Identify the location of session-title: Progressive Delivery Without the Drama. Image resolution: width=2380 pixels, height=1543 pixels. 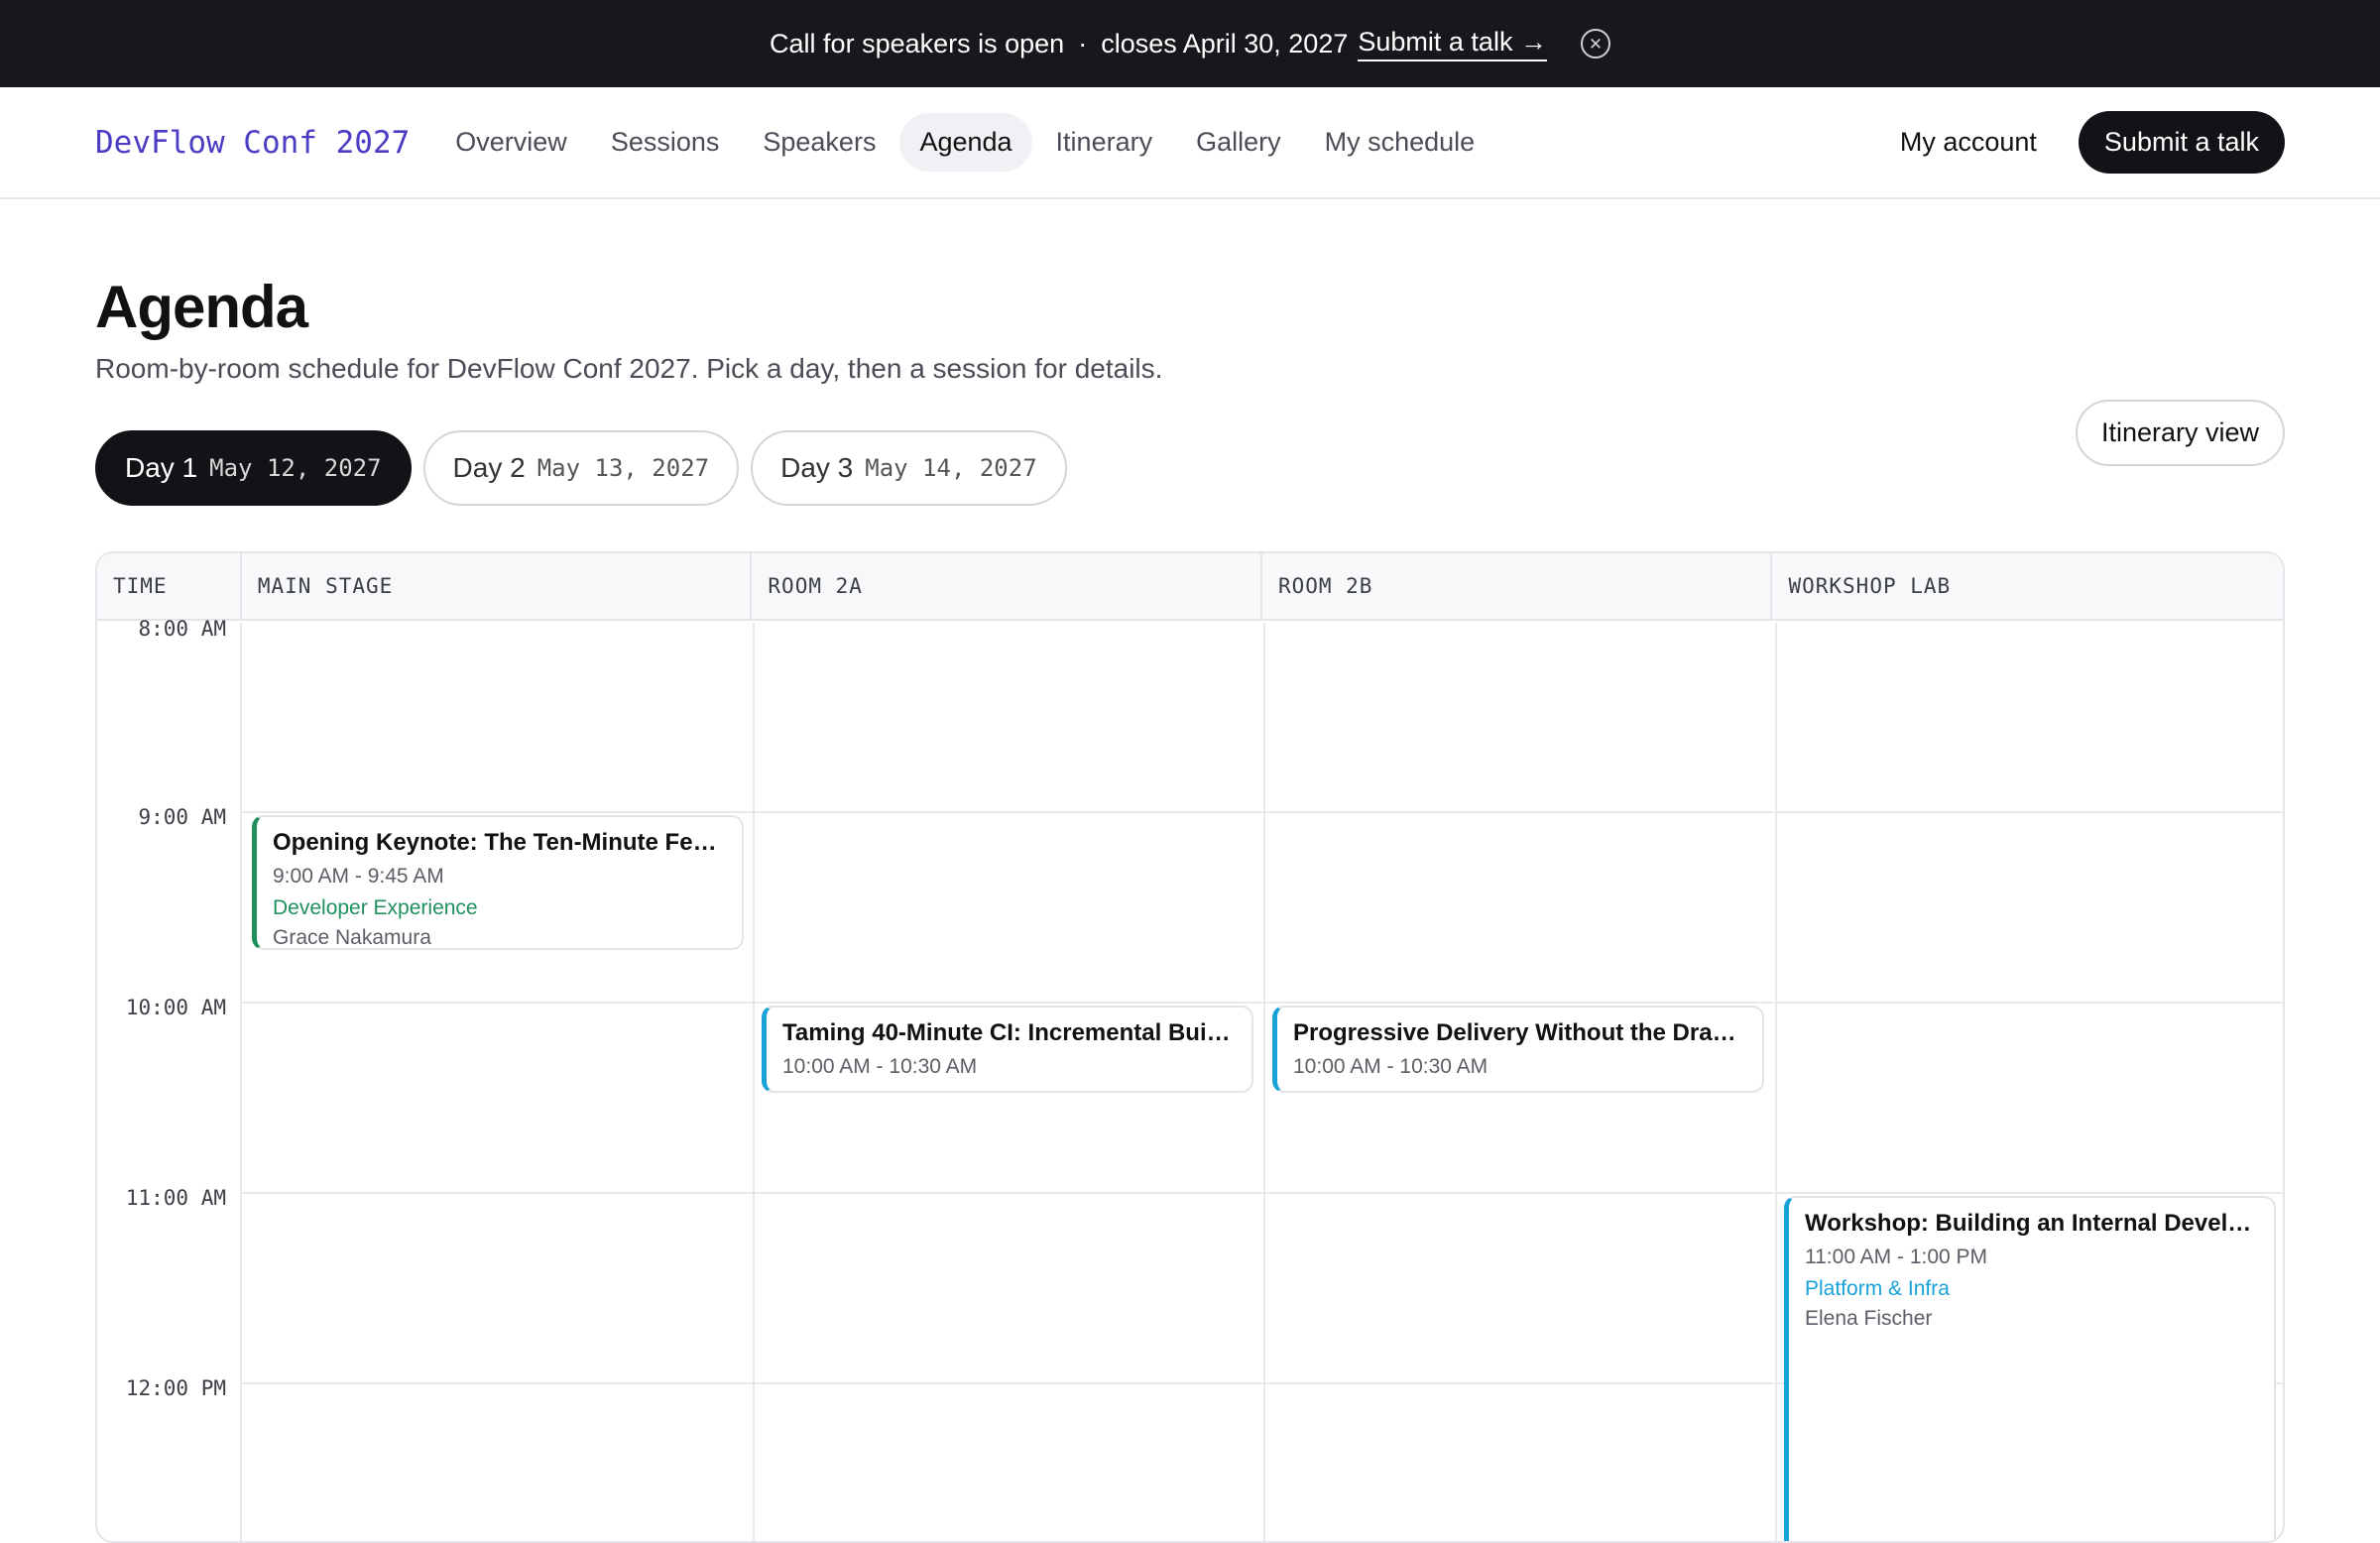
(1519, 1032).